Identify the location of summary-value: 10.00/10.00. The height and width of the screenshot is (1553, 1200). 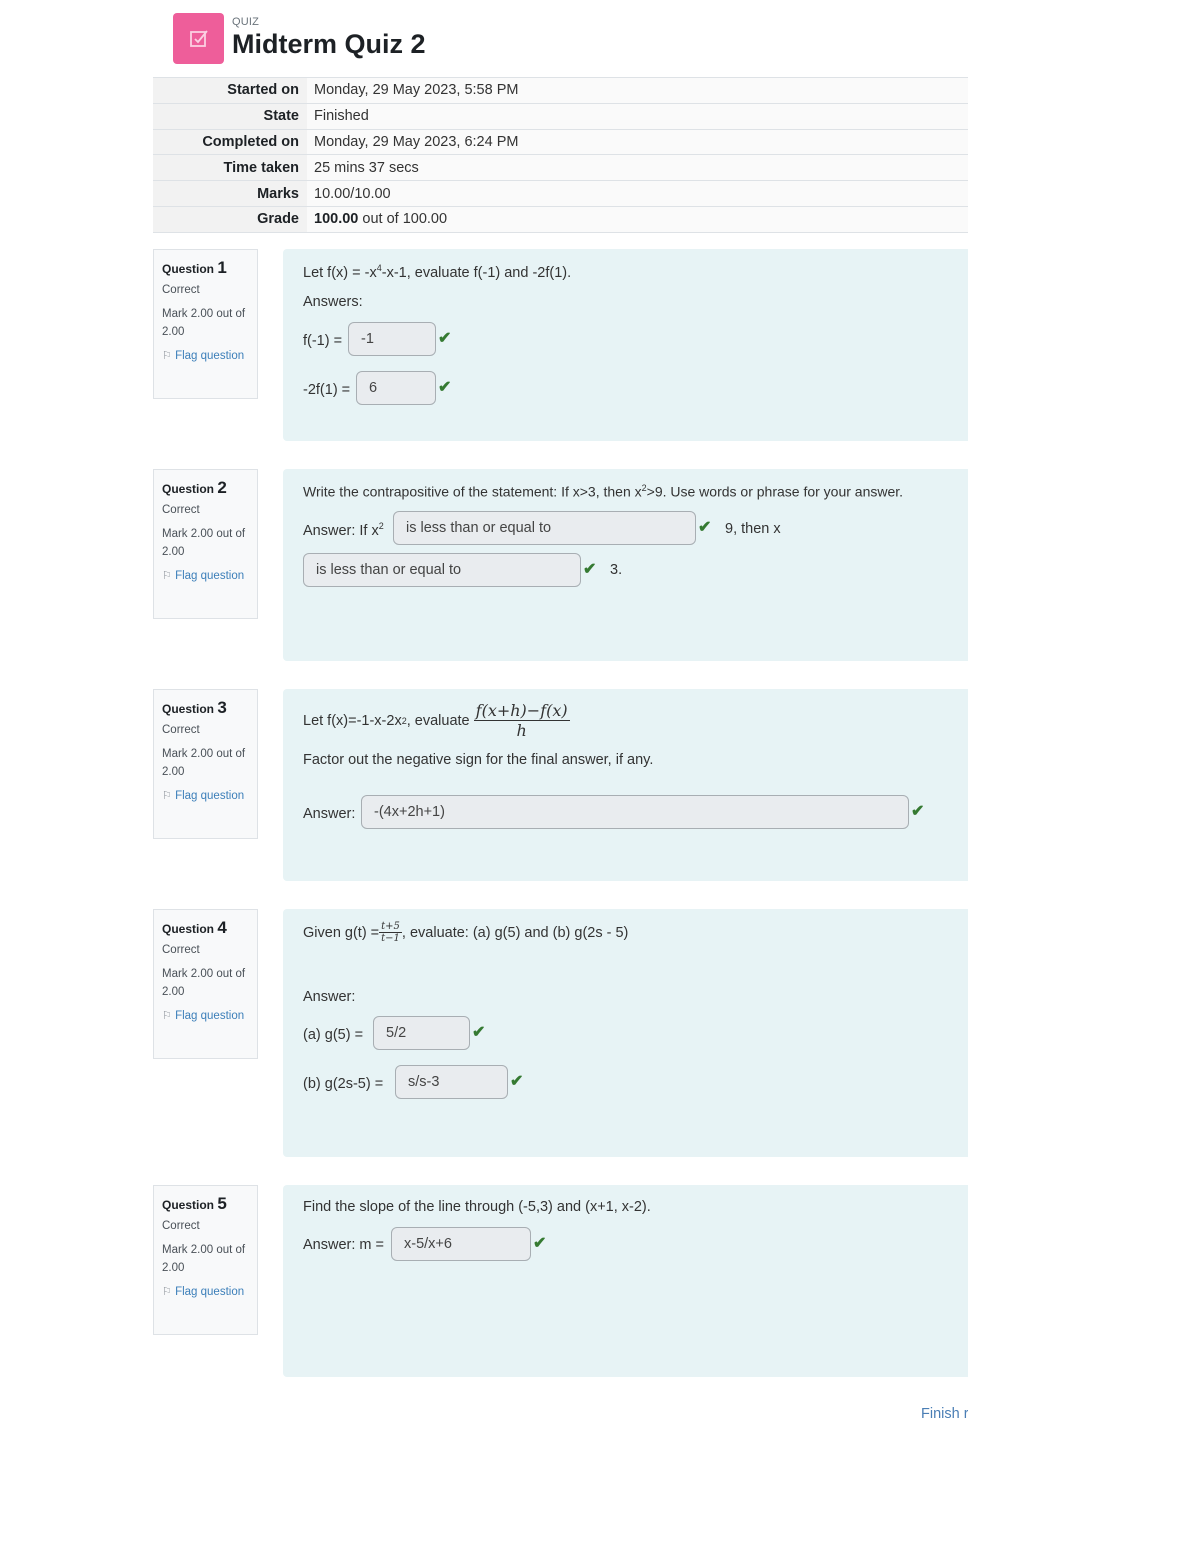
(637, 193).